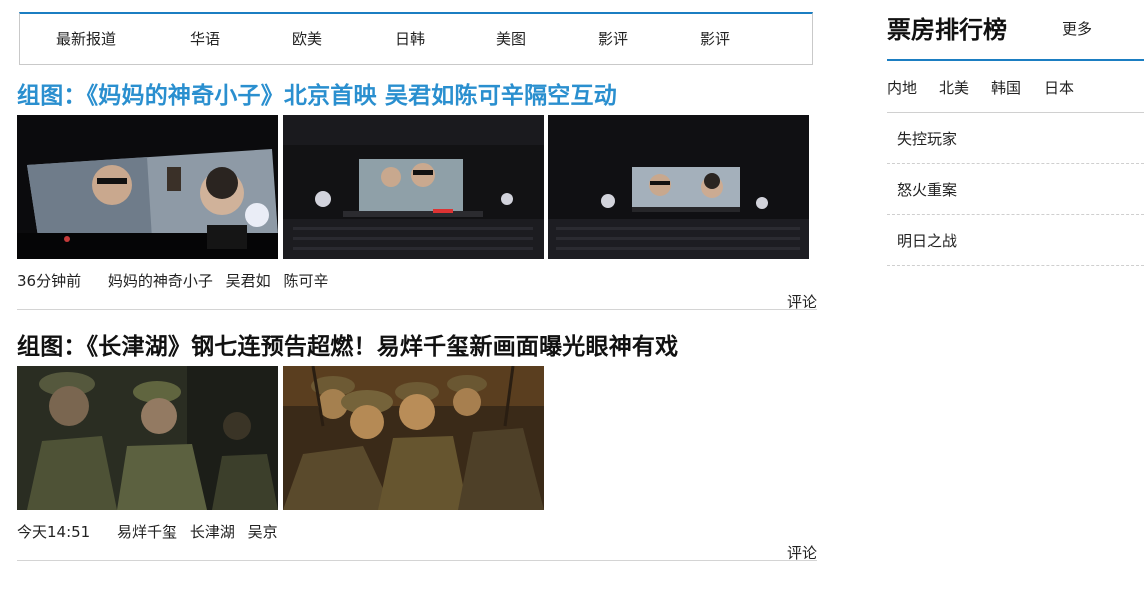 The image size is (1144, 589). Describe the element at coordinates (715, 39) in the screenshot. I see `tab-reviews-2: 影评` at that location.